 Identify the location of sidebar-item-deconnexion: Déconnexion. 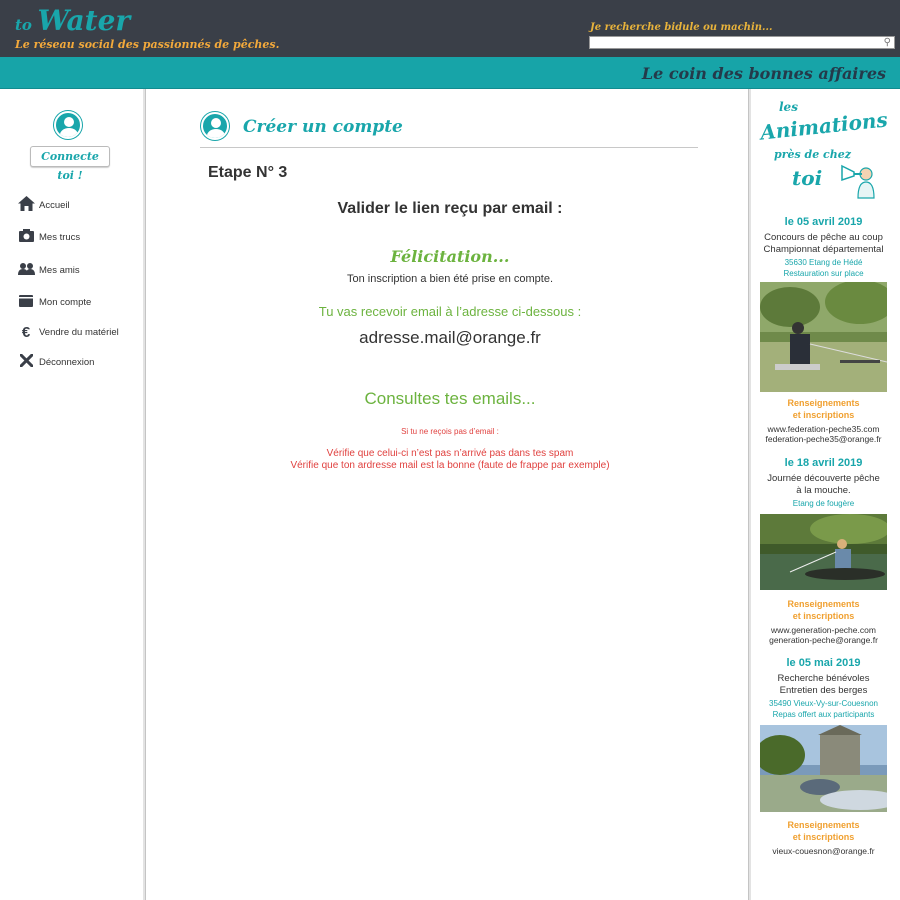
(55, 362).